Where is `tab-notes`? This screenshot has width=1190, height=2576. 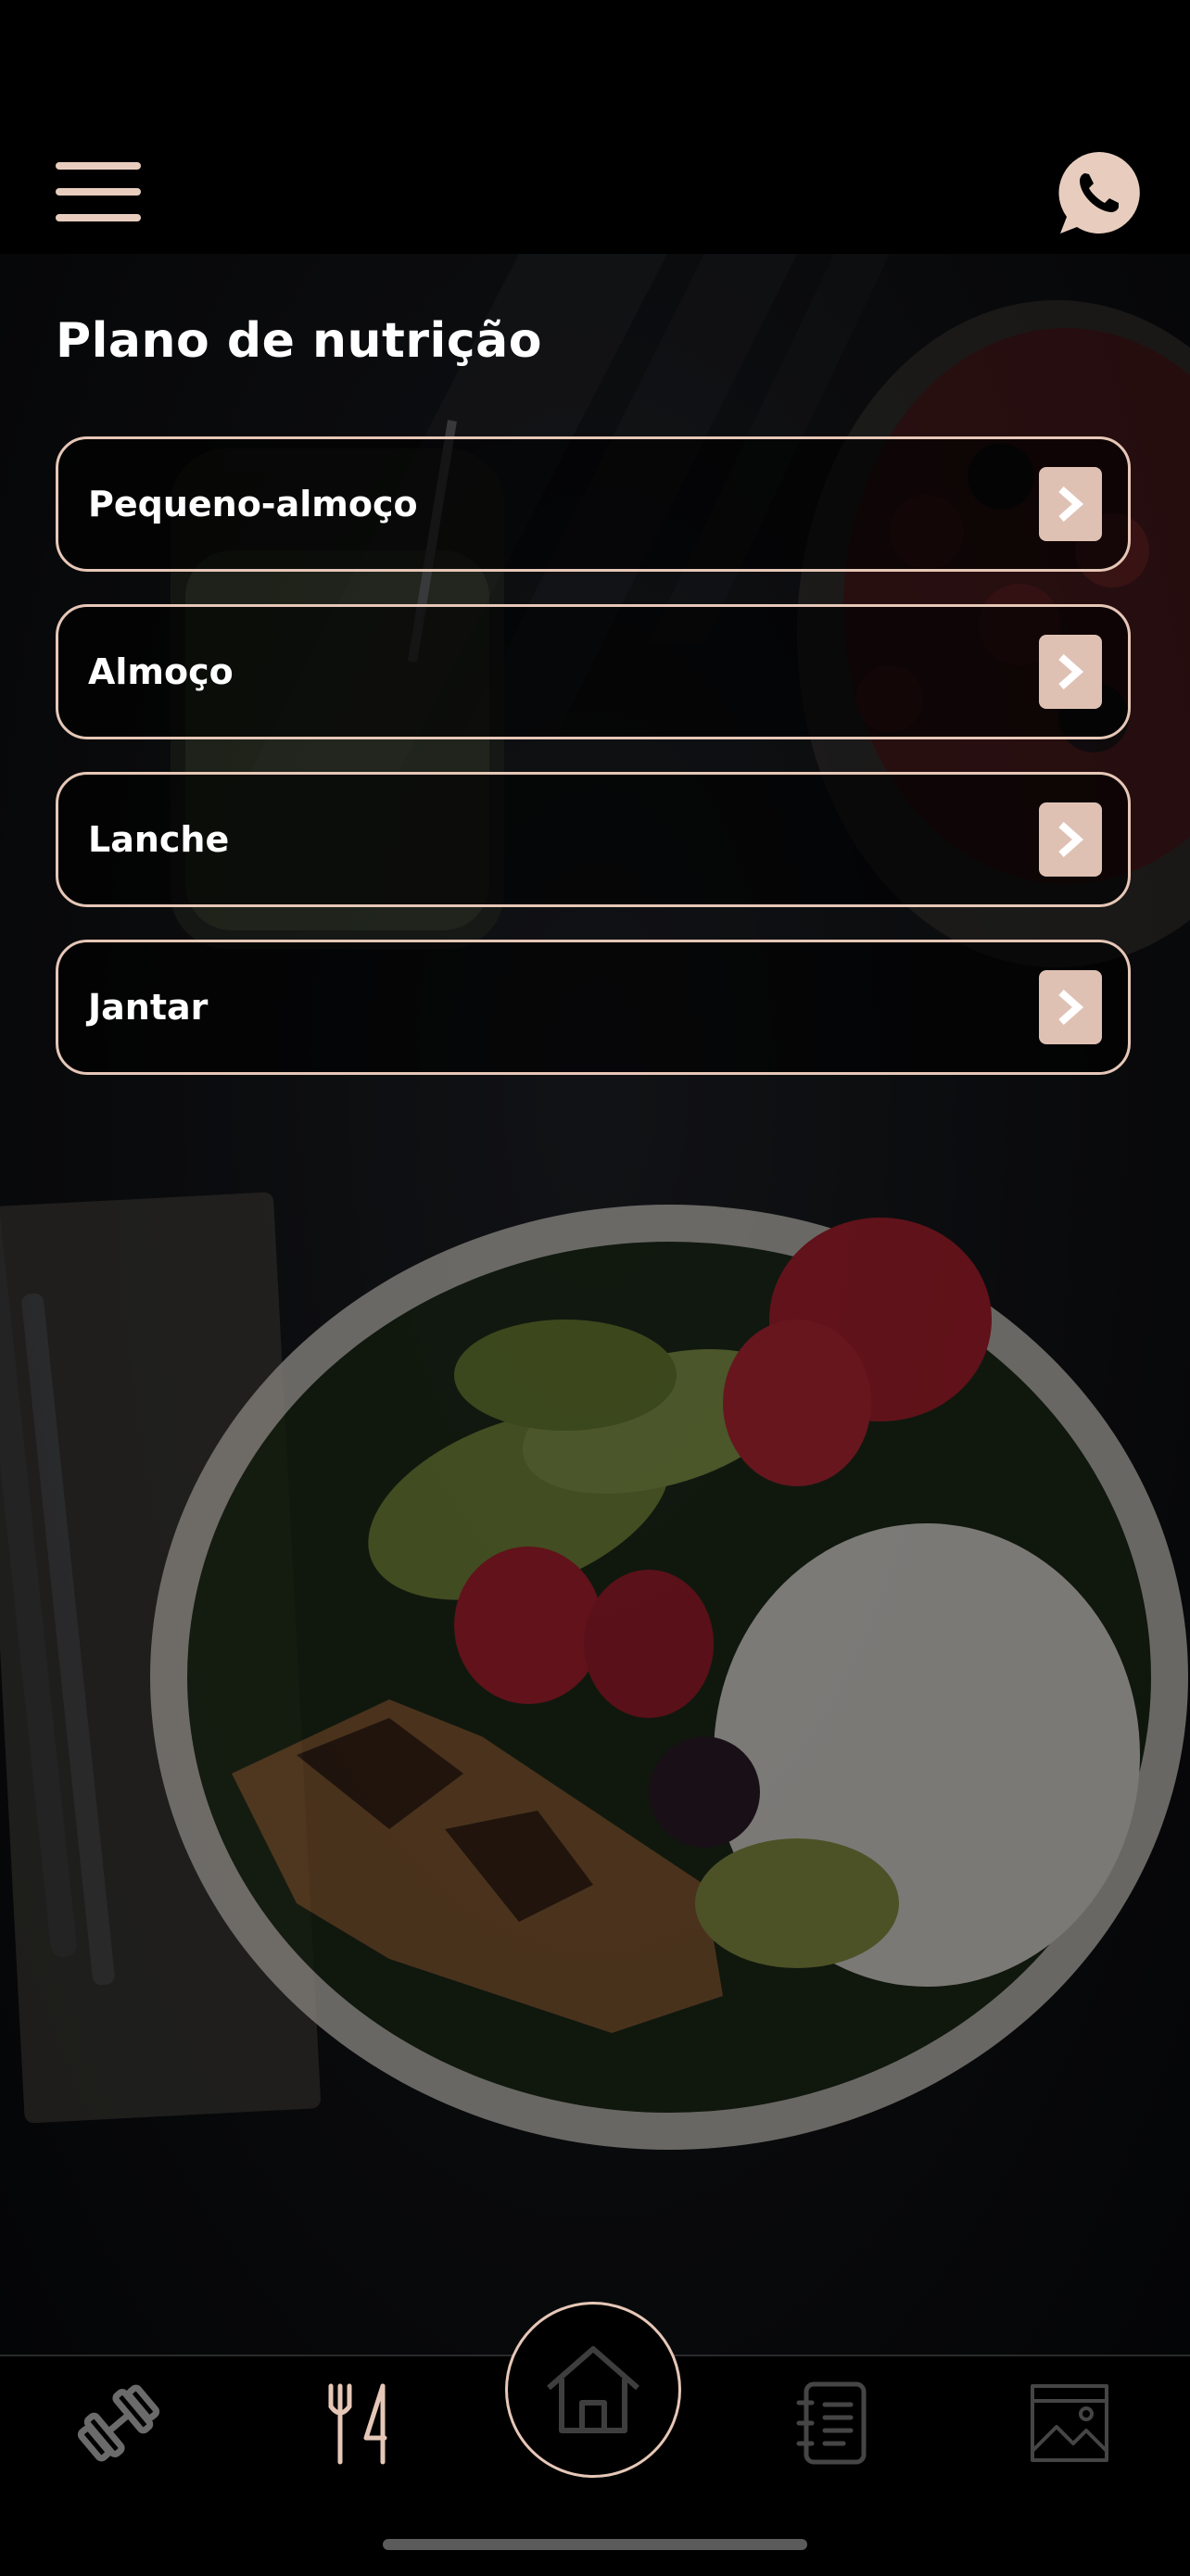
tab-notes is located at coordinates (832, 2423).